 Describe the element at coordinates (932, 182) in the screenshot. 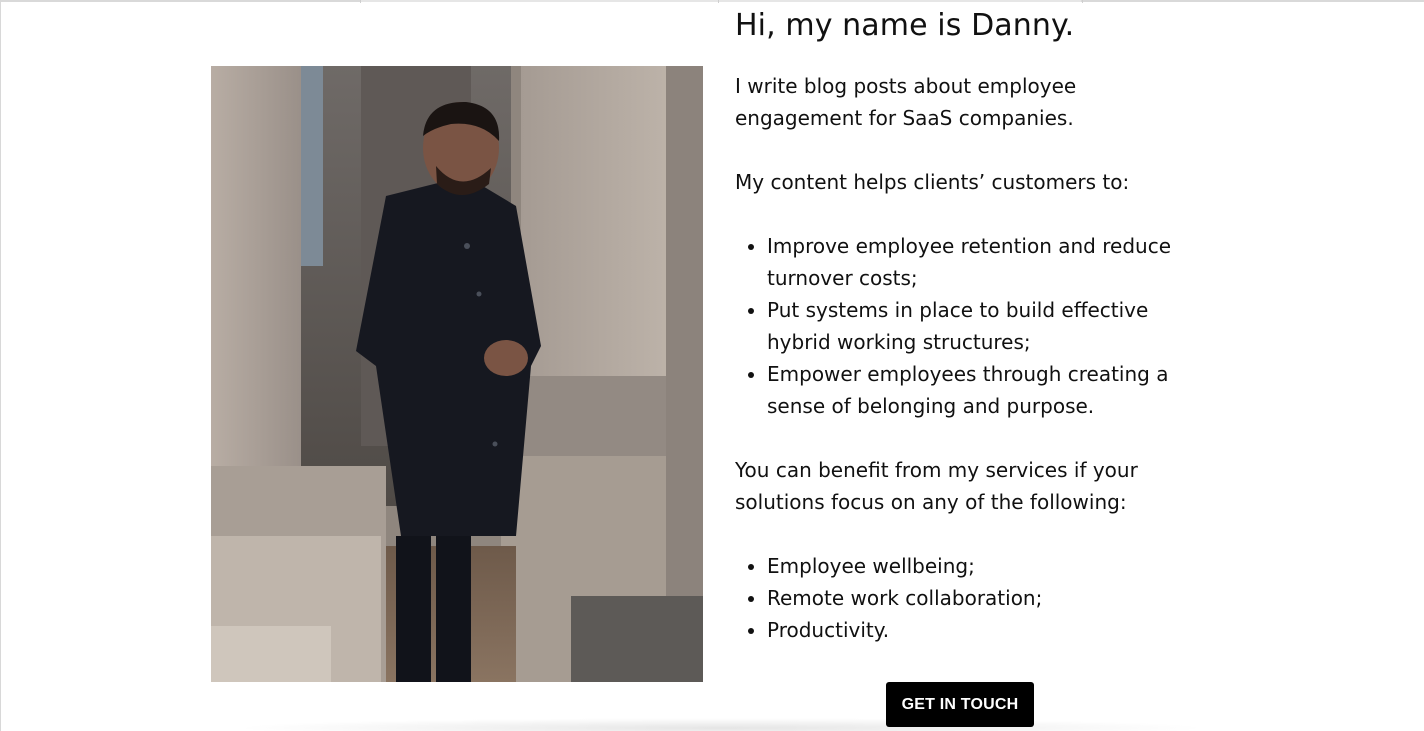

I see `benefits-intro: My content helps clients’ customers to:` at that location.